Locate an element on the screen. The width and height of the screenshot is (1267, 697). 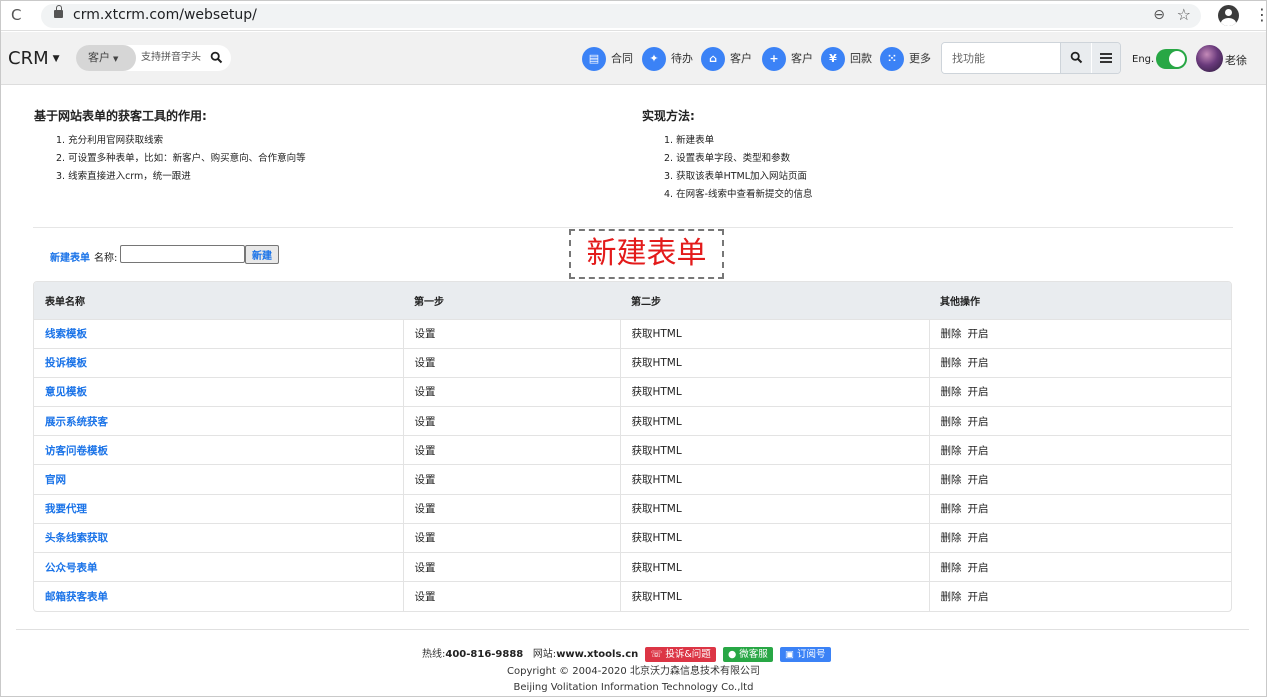
form-name-cell: 线索模板 is located at coordinates (218, 333).